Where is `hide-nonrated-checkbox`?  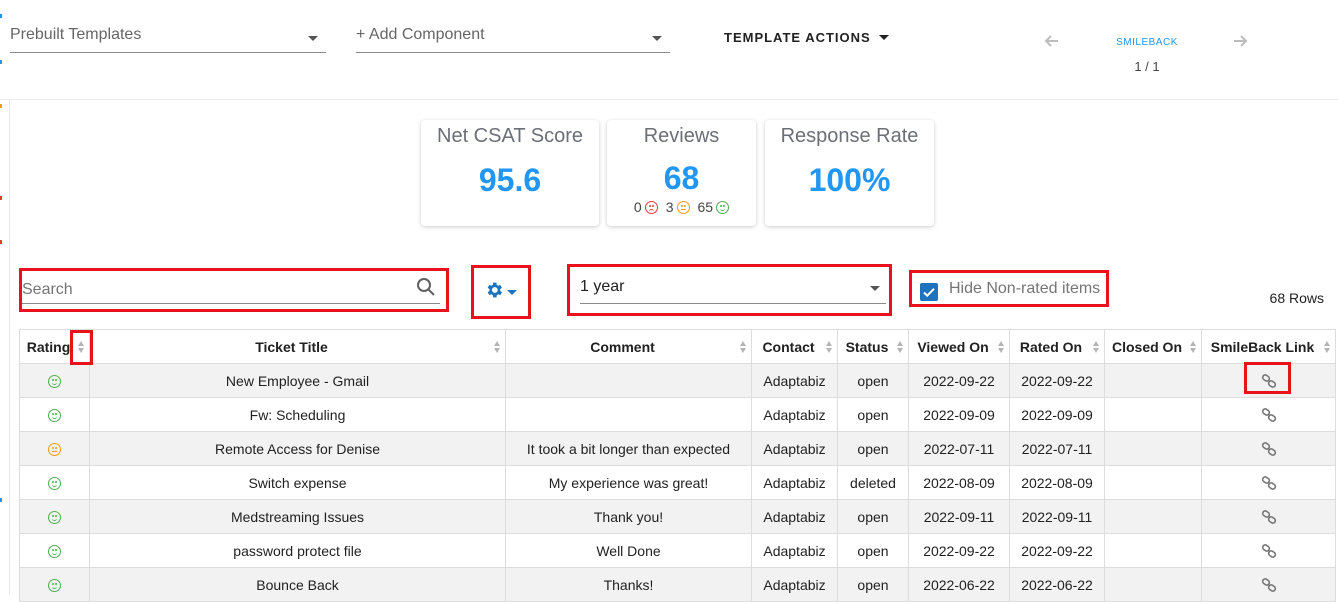
hide-nonrated-checkbox is located at coordinates (929, 292).